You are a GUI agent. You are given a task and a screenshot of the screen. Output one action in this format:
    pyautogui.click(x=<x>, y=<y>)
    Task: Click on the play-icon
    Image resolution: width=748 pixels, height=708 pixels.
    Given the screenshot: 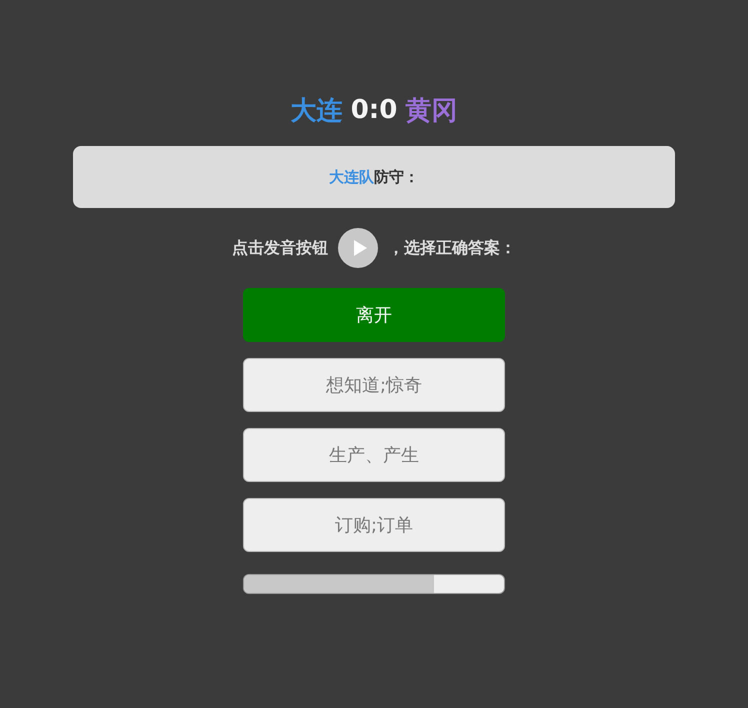 What is the action you would take?
    pyautogui.click(x=360, y=248)
    